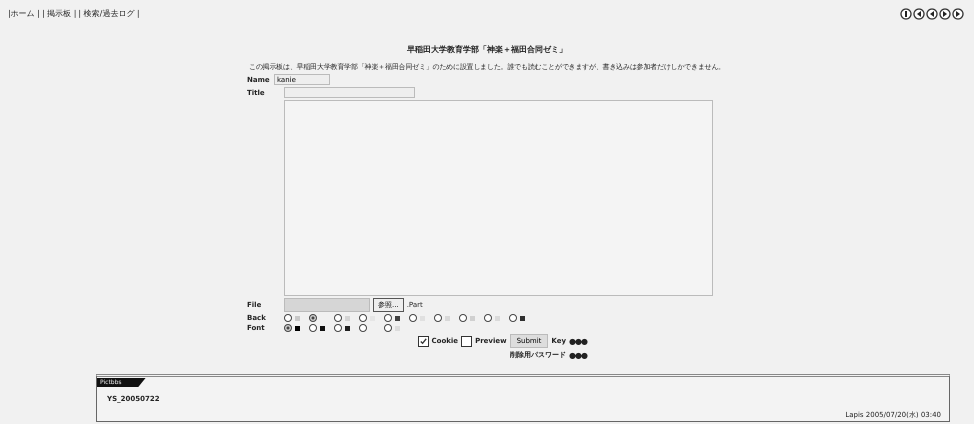 This screenshot has height=424, width=974. I want to click on board-title: 早稲田大学教育学部「神楽＋福田合同ゼミ」, so click(487, 49).